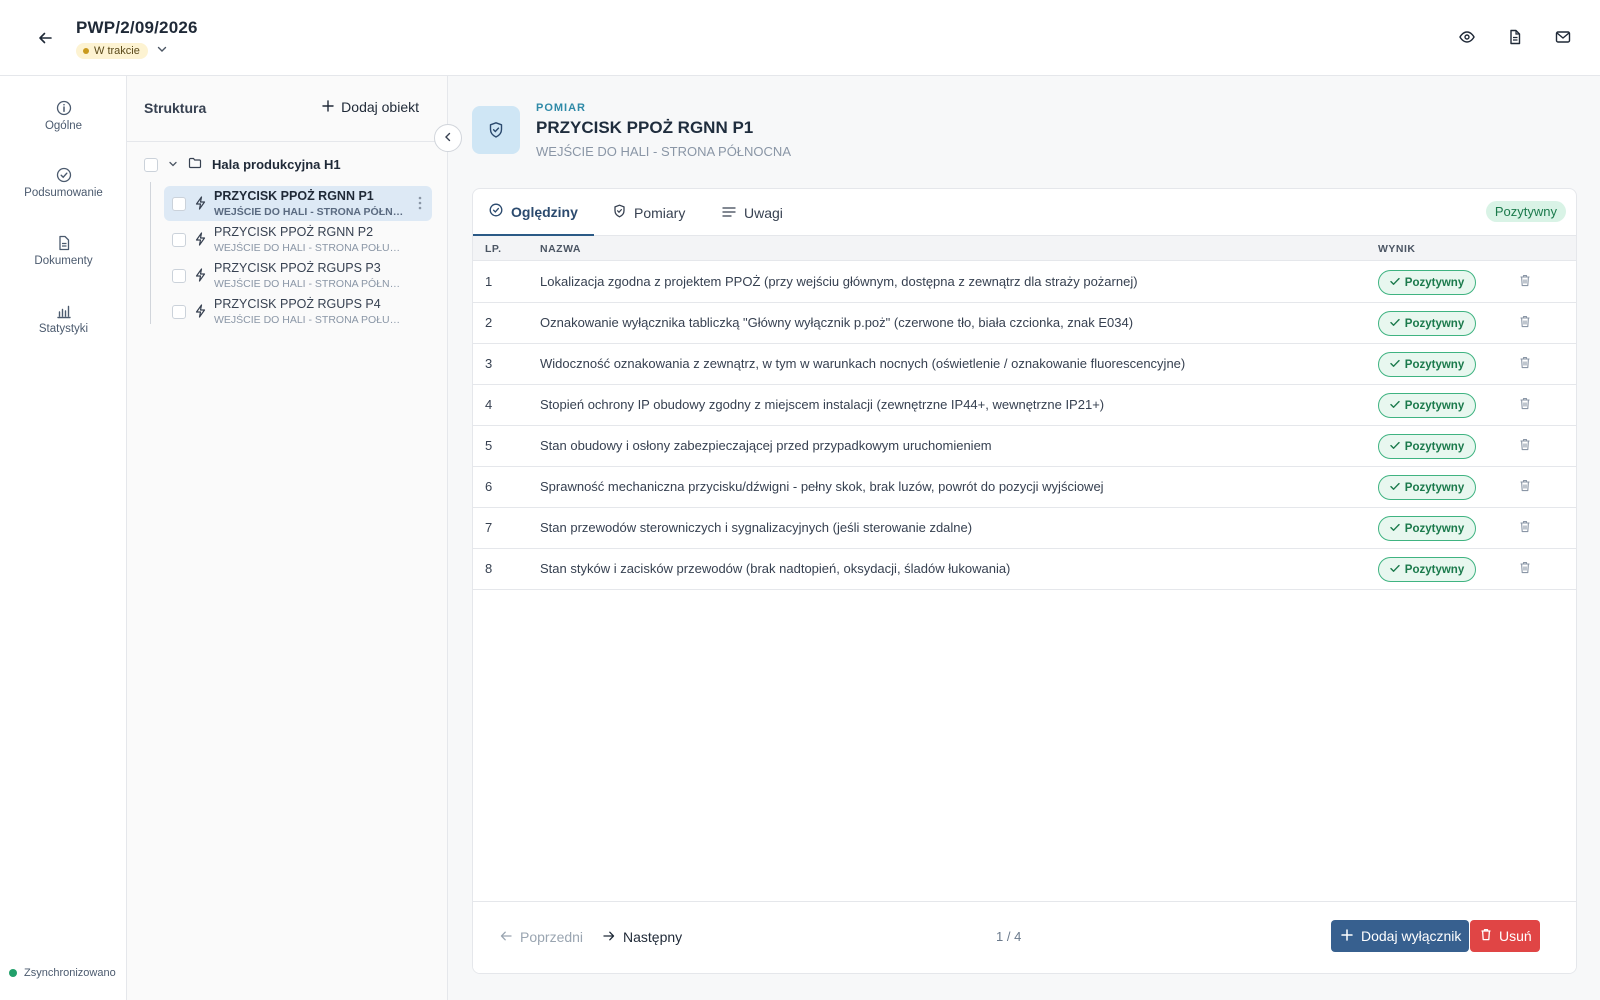 This screenshot has height=1000, width=1600. What do you see at coordinates (63, 251) in the screenshot?
I see `nav-item-documents: Dokumenty` at bounding box center [63, 251].